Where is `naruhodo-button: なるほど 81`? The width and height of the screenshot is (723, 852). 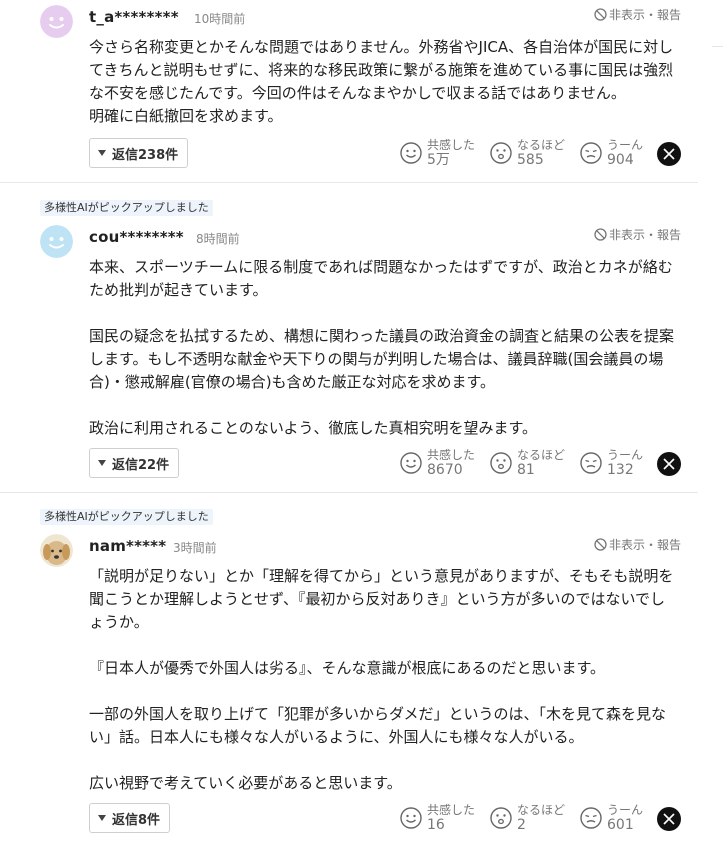
naruhodo-button: なるほど 81 is located at coordinates (527, 463).